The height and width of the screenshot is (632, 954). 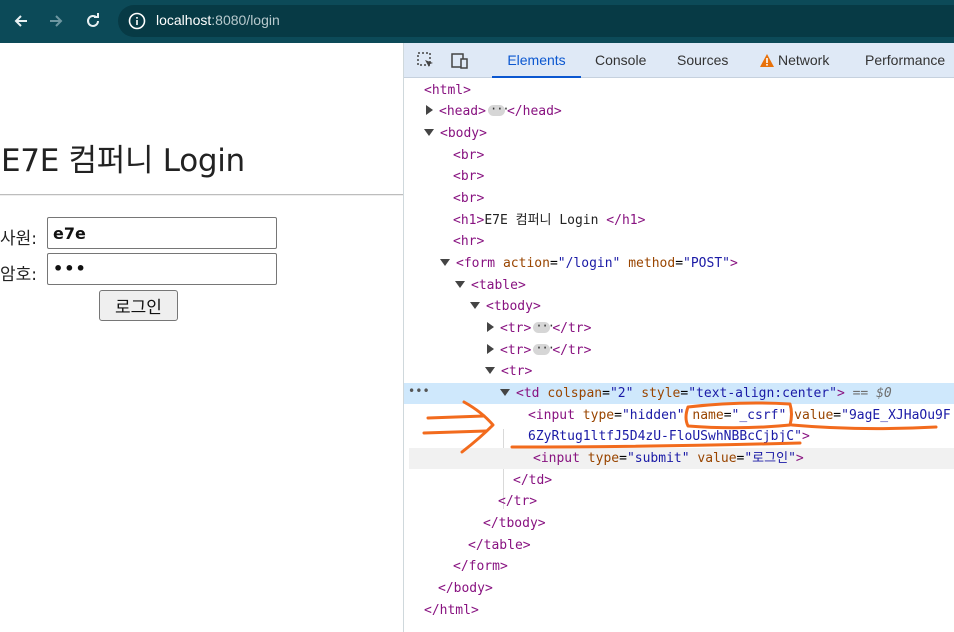 What do you see at coordinates (184, 20) in the screenshot?
I see `url-host: localhost` at bounding box center [184, 20].